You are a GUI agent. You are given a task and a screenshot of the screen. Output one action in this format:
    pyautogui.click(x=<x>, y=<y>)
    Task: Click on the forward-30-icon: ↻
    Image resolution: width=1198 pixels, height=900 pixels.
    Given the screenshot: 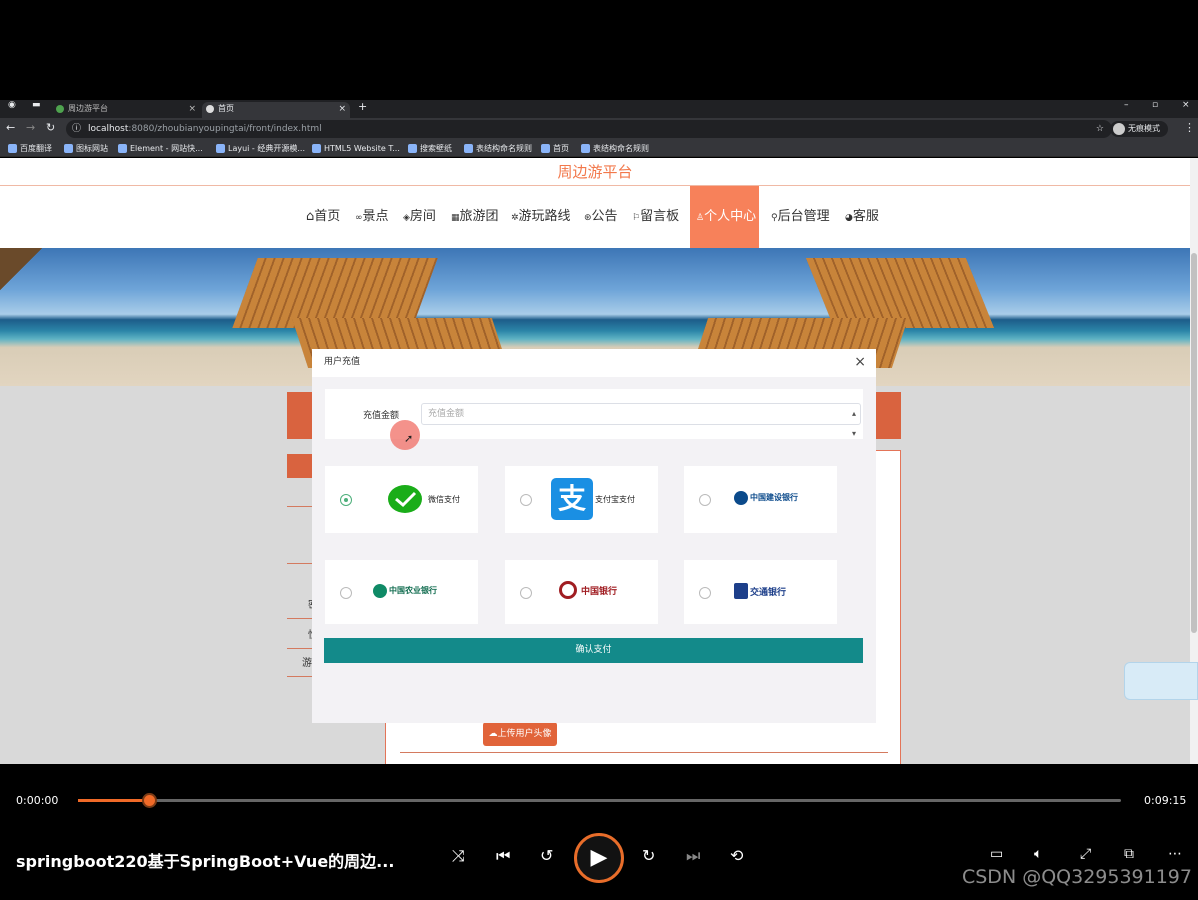 What is the action you would take?
    pyautogui.click(x=648, y=855)
    